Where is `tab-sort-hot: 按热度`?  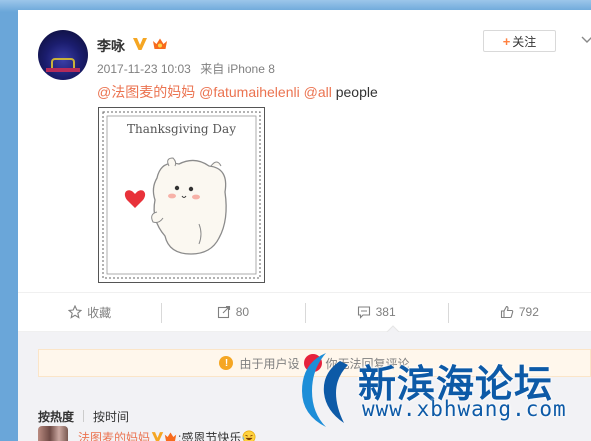 tab-sort-hot: 按热度 is located at coordinates (56, 416).